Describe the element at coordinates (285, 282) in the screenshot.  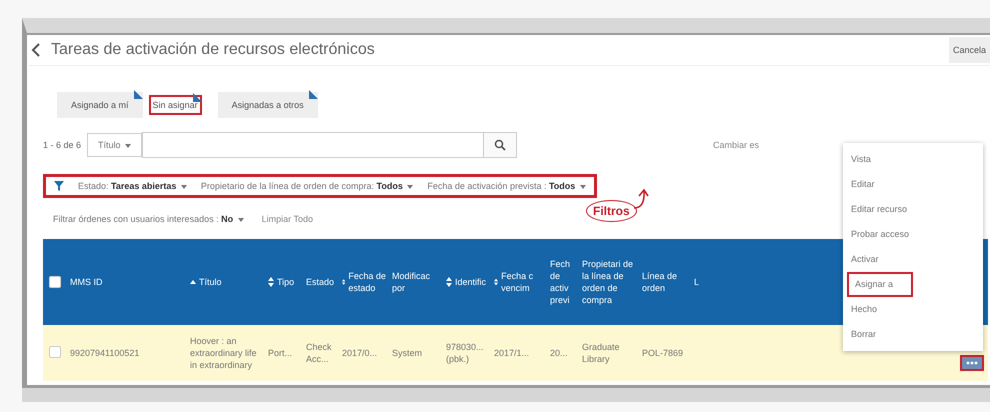
I see `column-header: Tipo` at that location.